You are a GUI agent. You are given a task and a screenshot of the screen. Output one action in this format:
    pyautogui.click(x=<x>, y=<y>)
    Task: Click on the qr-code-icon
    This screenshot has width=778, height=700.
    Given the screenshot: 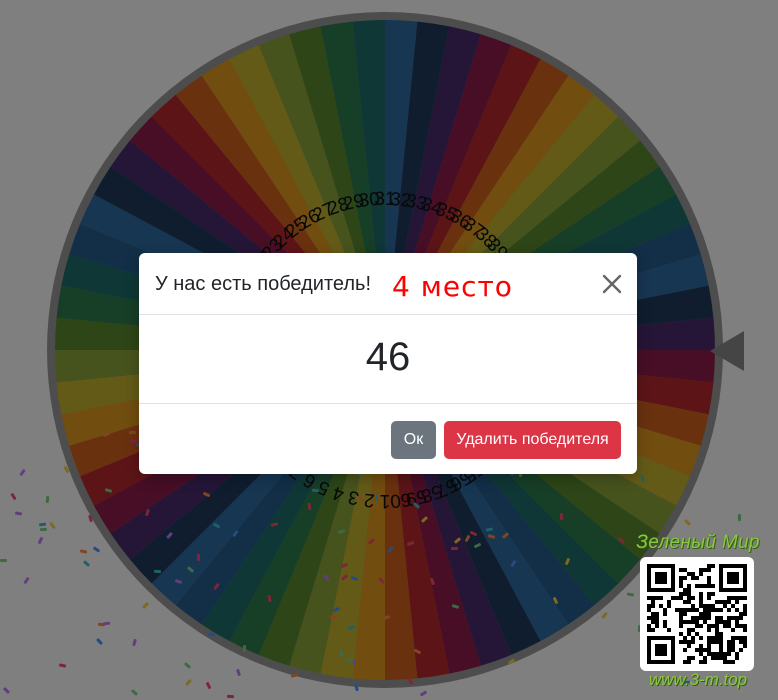 What is the action you would take?
    pyautogui.click(x=697, y=614)
    